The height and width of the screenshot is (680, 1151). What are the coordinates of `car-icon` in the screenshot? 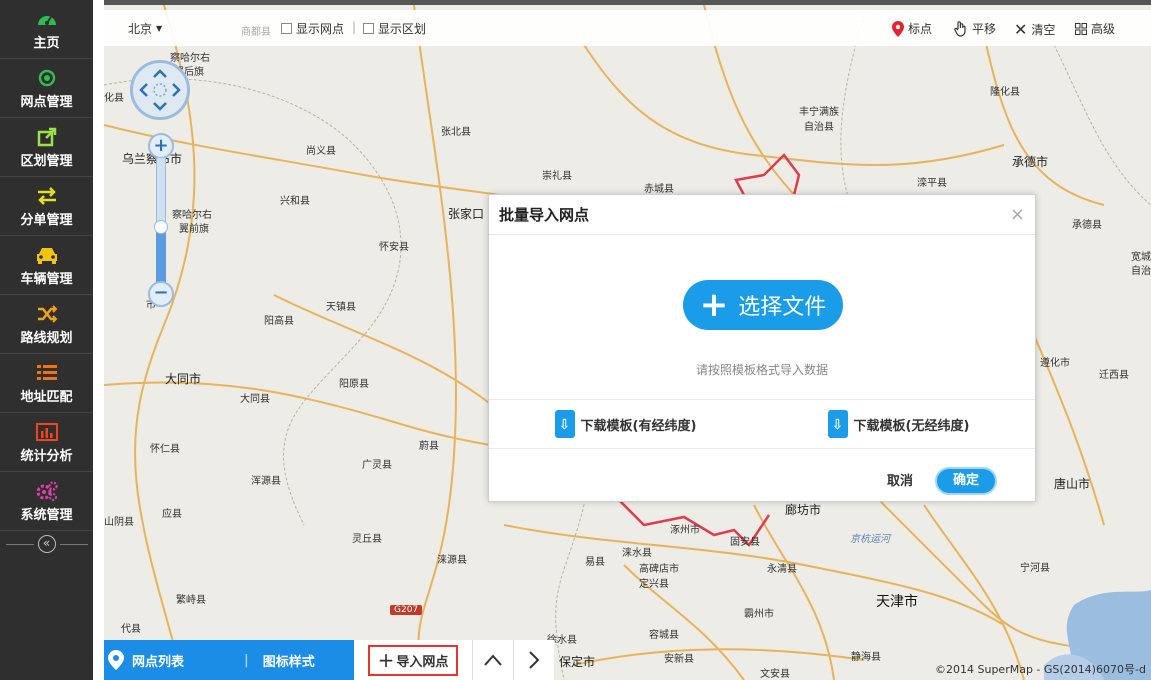 It's located at (47, 255).